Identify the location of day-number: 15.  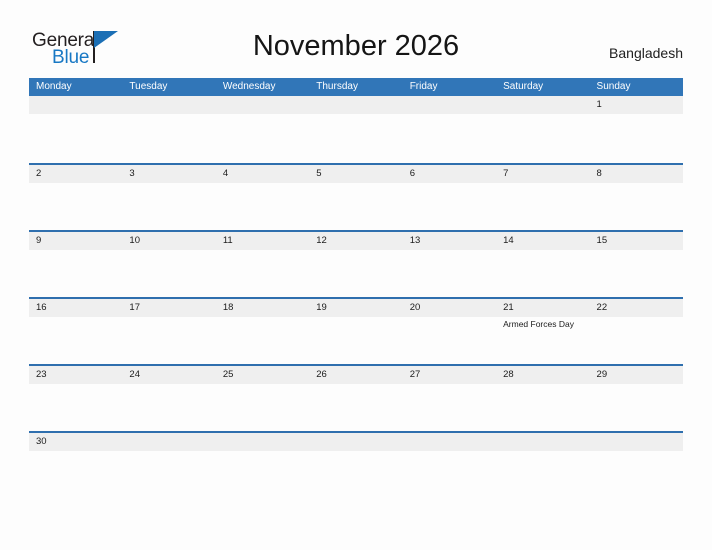
(602, 240).